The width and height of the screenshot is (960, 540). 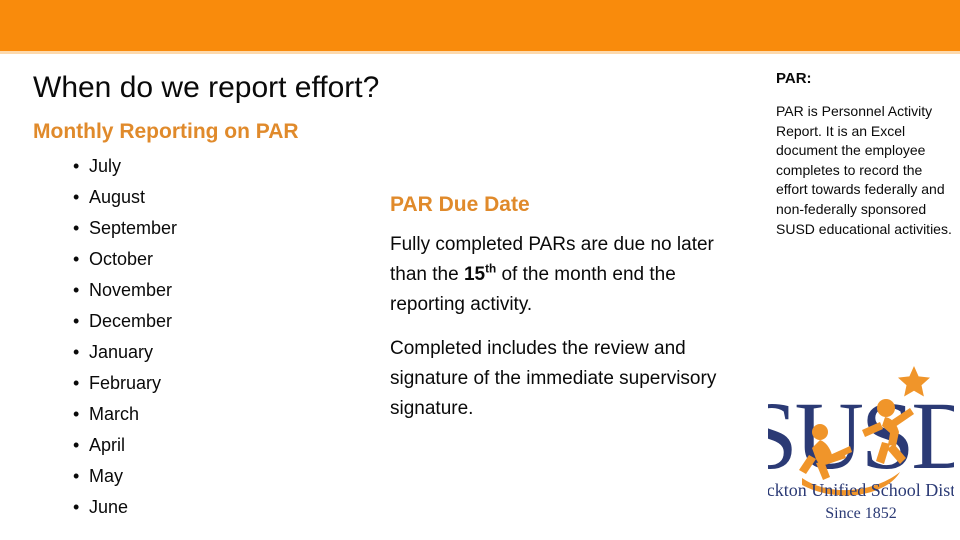 What do you see at coordinates (794, 78) in the screenshot?
I see `par-definition-heading: PAR:` at bounding box center [794, 78].